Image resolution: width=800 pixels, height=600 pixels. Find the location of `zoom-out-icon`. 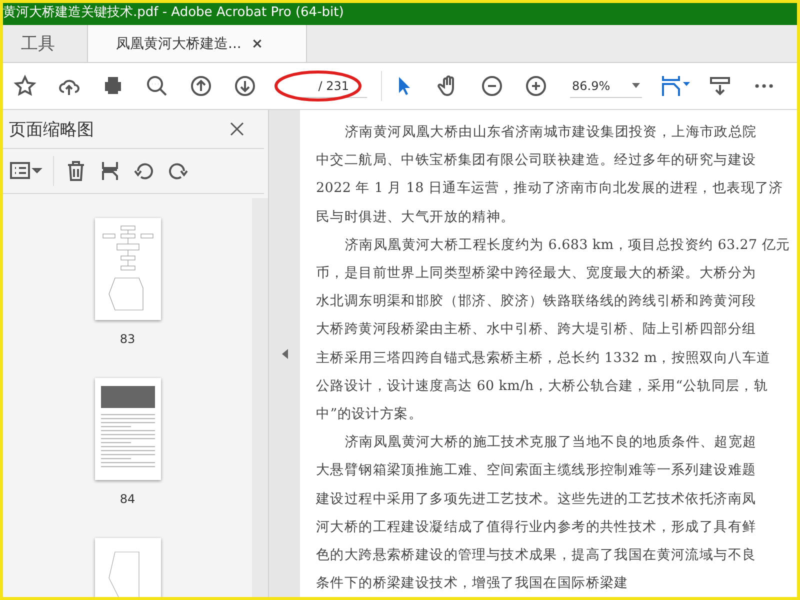

zoom-out-icon is located at coordinates (492, 86).